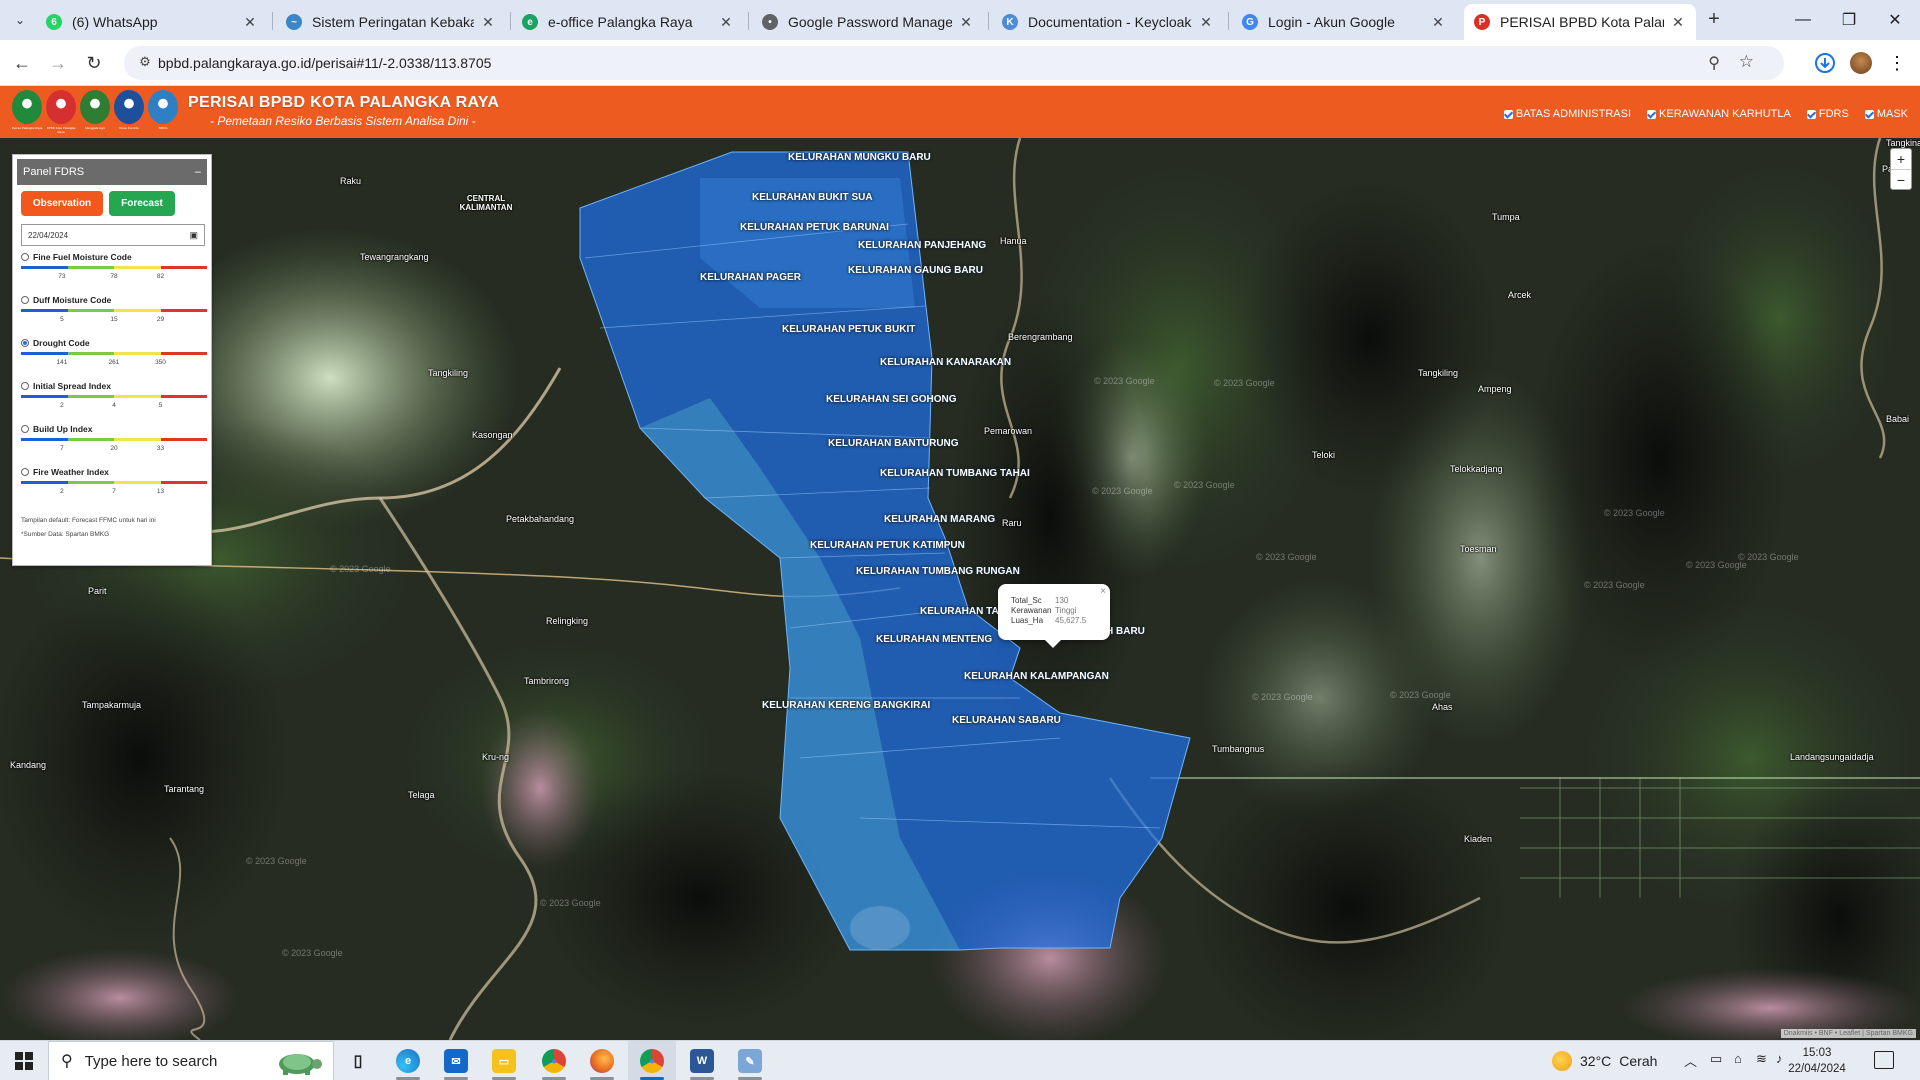  What do you see at coordinates (848, 329) in the screenshot?
I see `kelurahan-label: KELURAHAN PETUK BUKIT` at bounding box center [848, 329].